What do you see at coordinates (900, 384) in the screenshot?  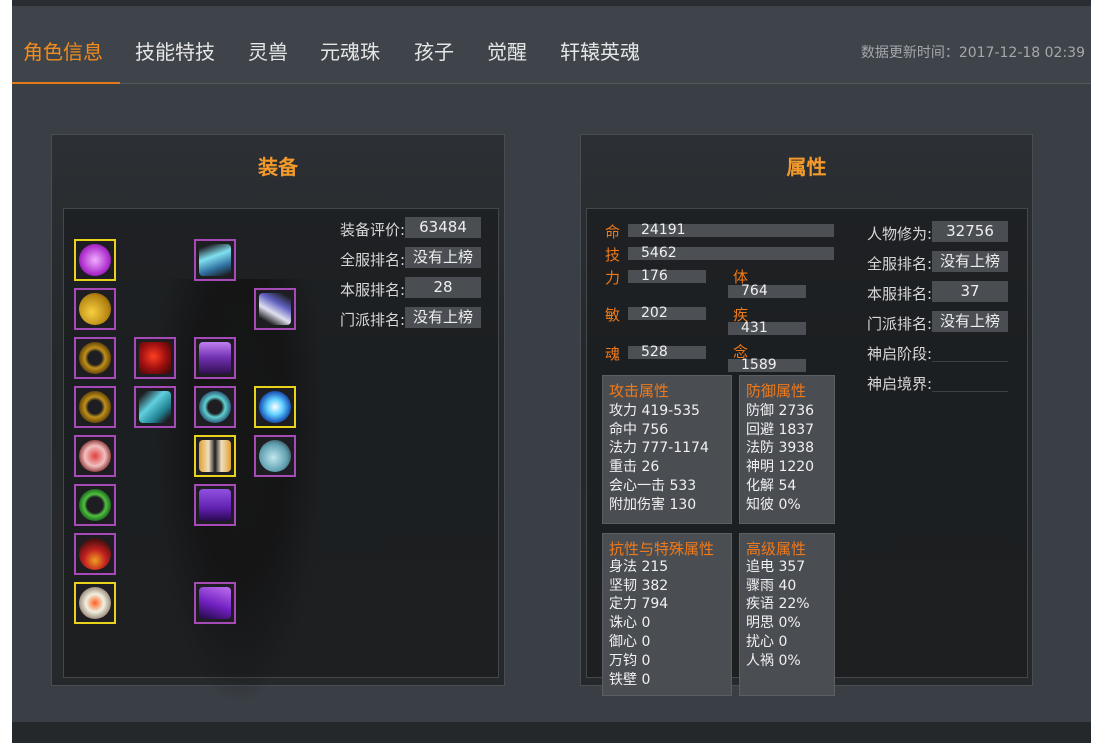 I see `realm-label: 神启境界:` at bounding box center [900, 384].